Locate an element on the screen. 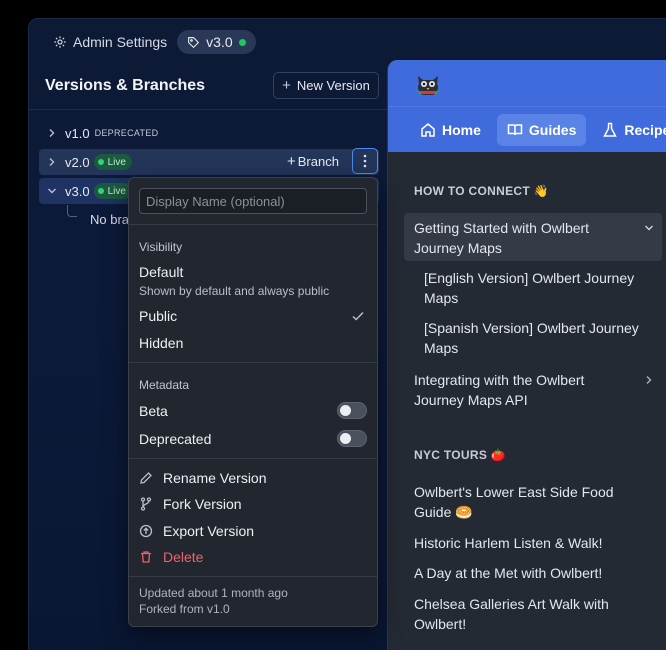 The height and width of the screenshot is (650, 666). new-version-button: + New Version is located at coordinates (326, 85).